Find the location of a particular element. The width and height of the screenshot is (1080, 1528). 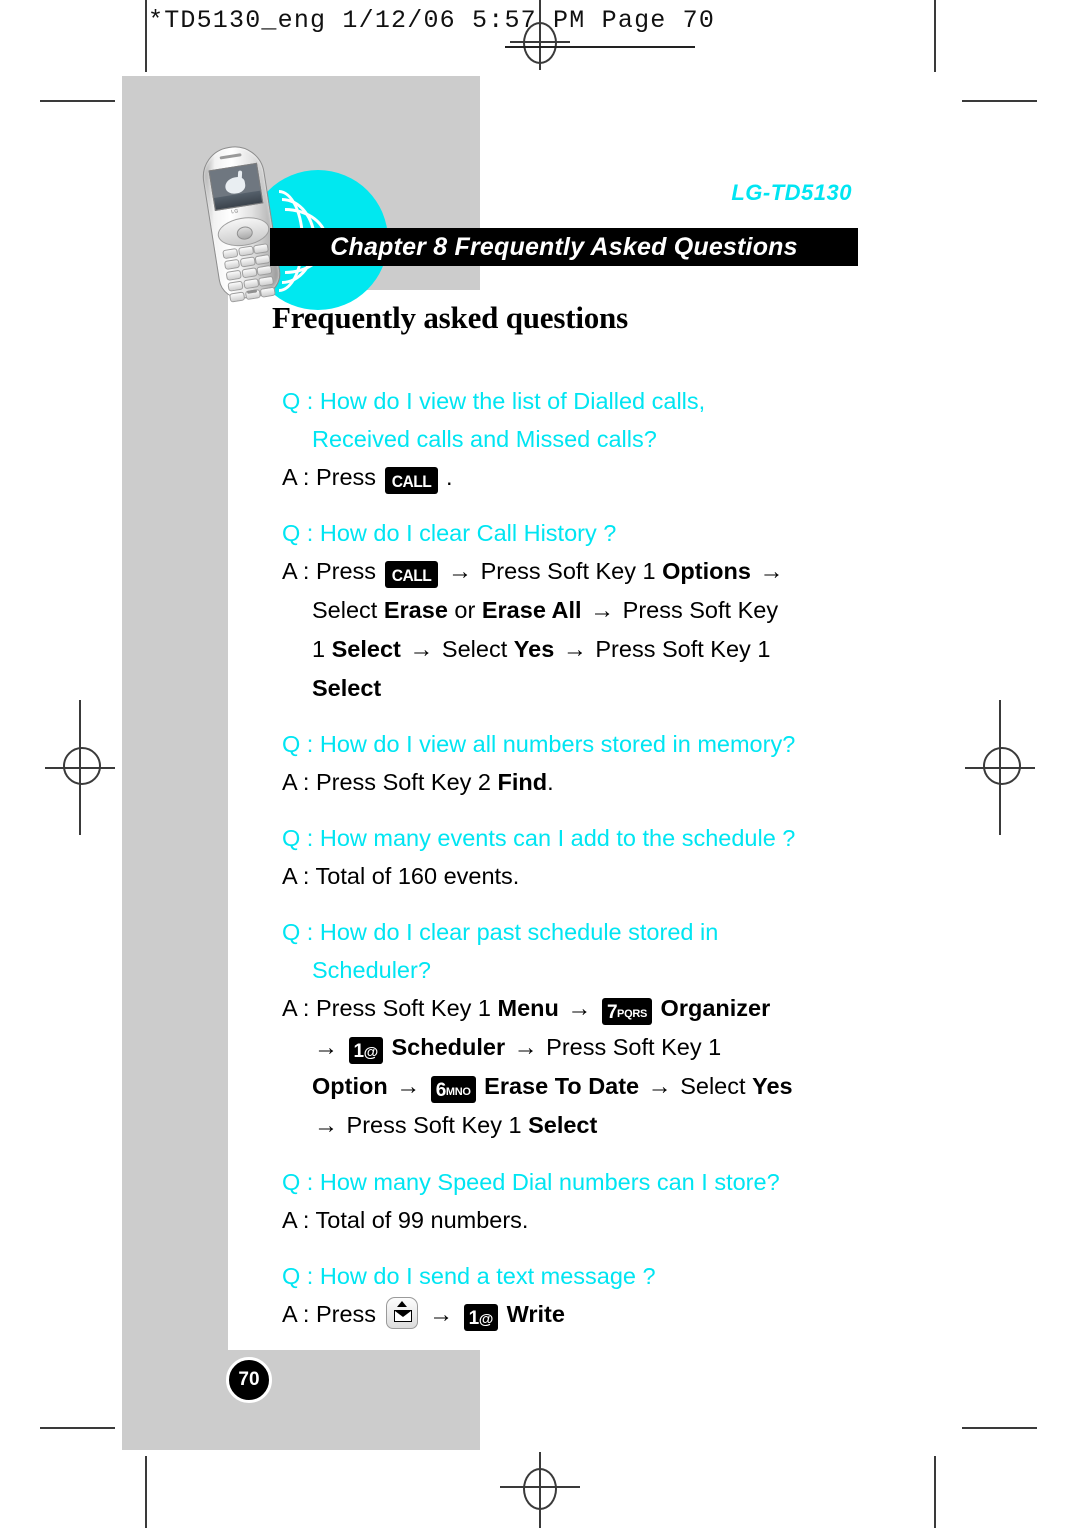

faq-answer-text: Press Soft Key is located at coordinates (700, 610).